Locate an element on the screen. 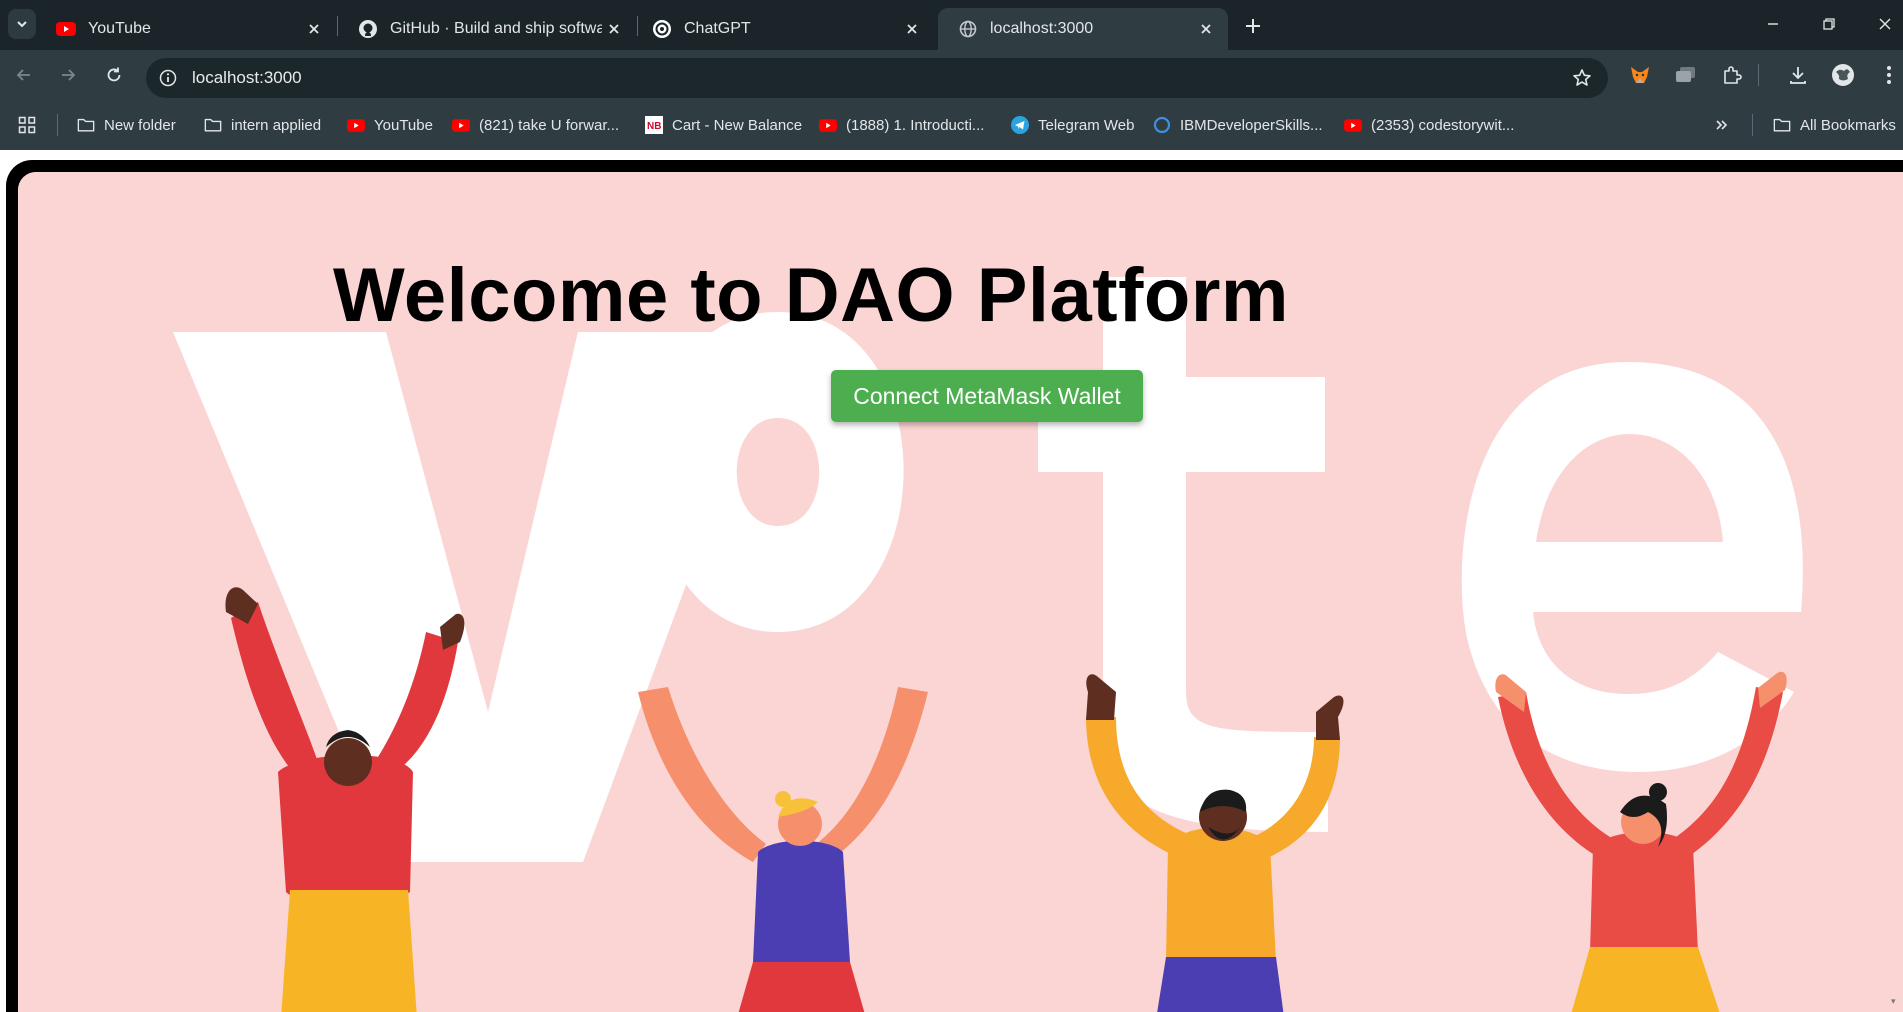 The height and width of the screenshot is (1012, 1903). bookmark-telegram: Telegram Web is located at coordinates (1072, 125).